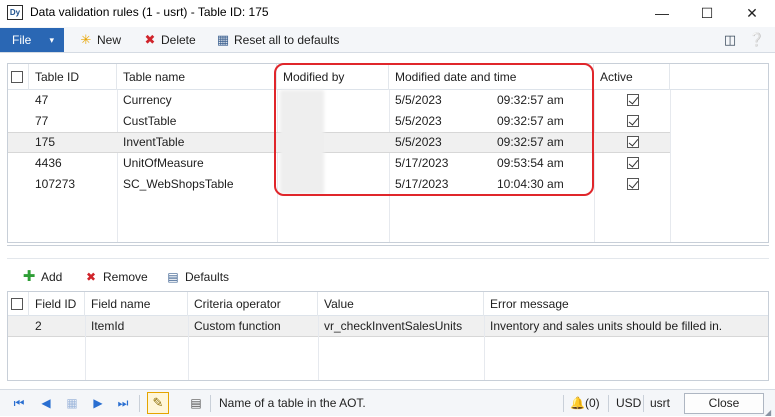 Image resolution: width=775 pixels, height=417 pixels. I want to click on currency-indicator: USD, so click(629, 403).